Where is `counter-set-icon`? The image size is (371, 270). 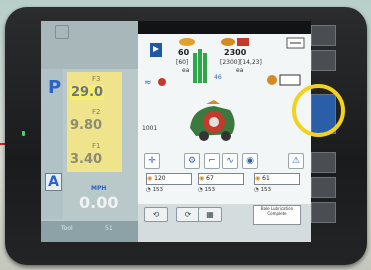
counter-set-icon is located at coordinates (296, 43).